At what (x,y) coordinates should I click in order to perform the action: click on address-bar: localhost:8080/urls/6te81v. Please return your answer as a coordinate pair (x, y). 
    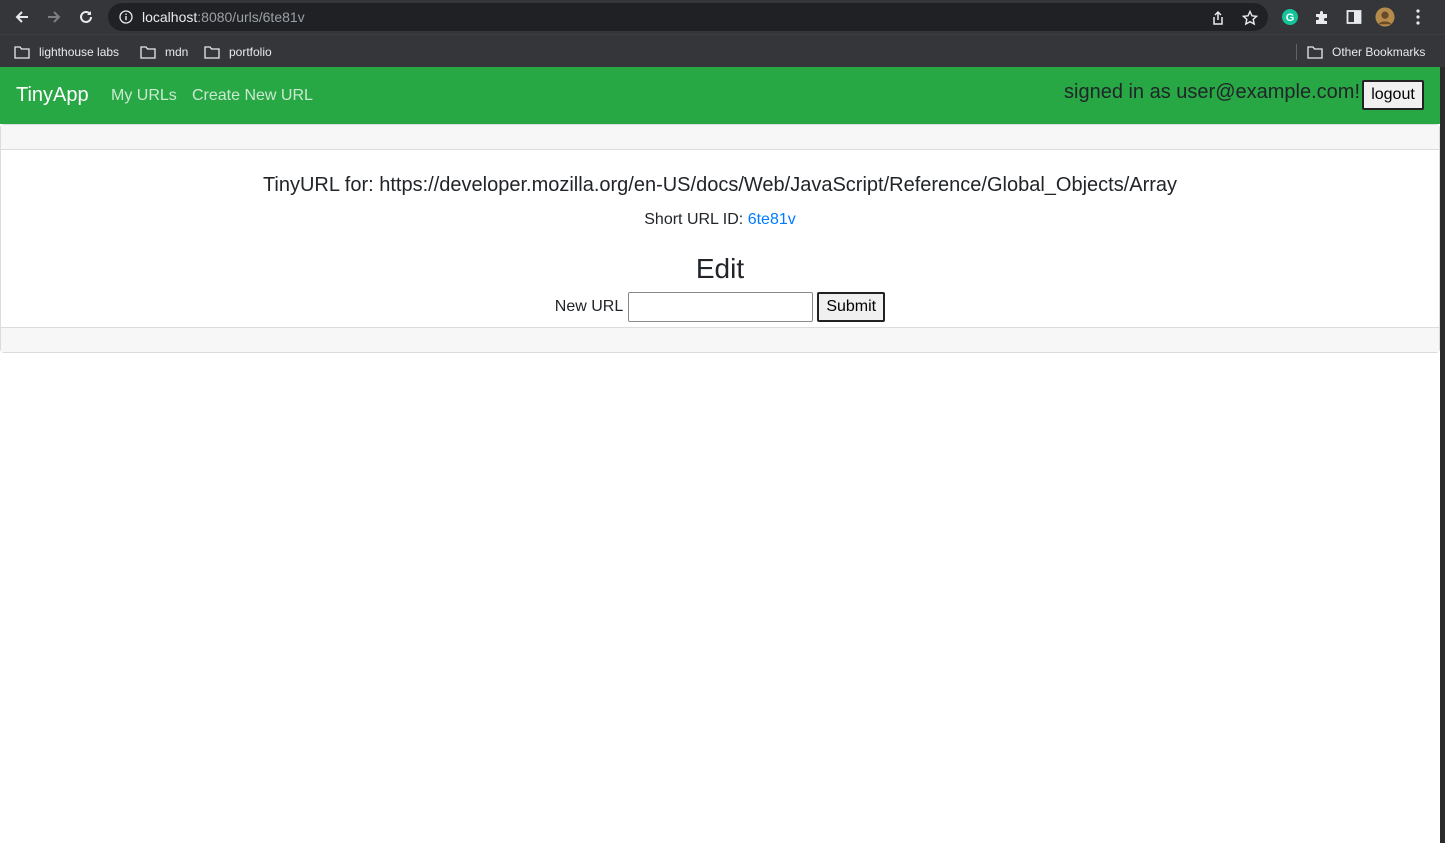
    Looking at the image, I should click on (688, 17).